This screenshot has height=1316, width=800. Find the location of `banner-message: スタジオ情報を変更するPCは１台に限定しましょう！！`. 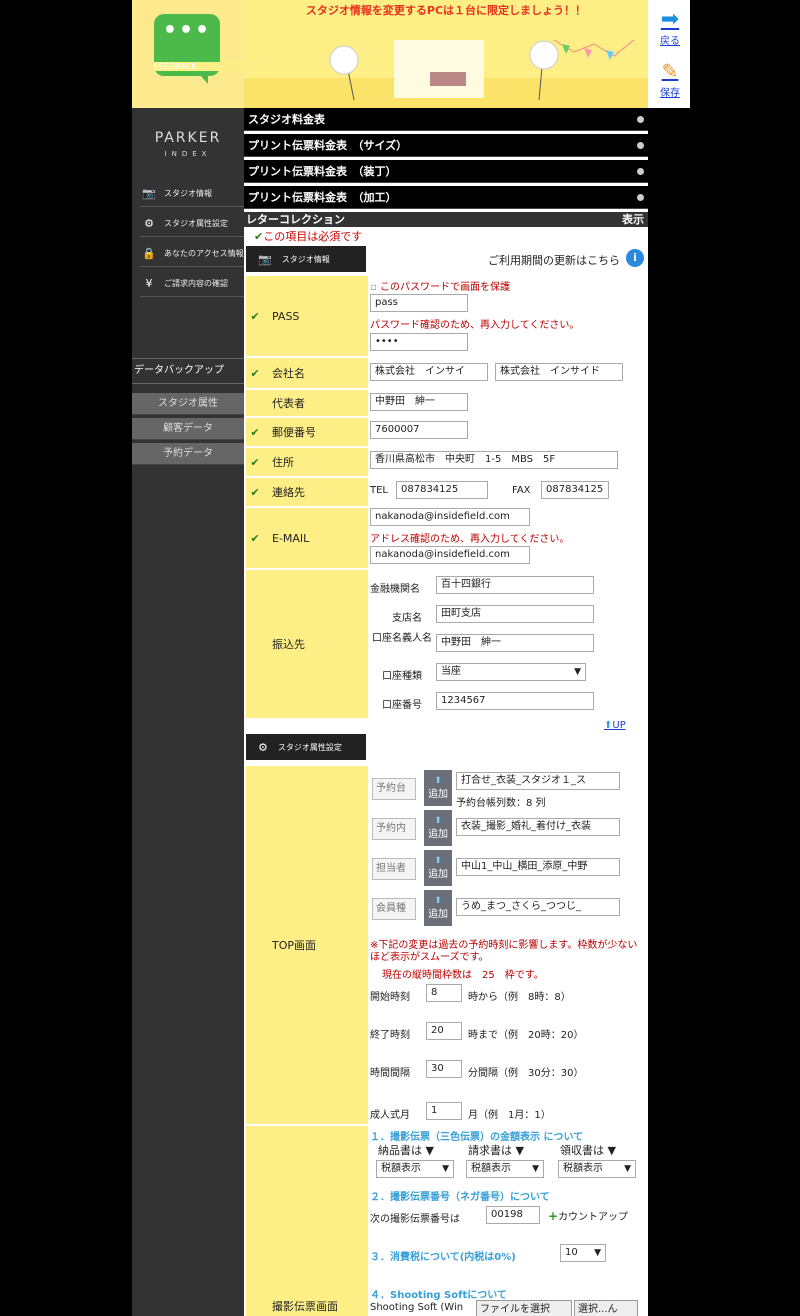

banner-message: スタジオ情報を変更するPCは１台に限定しましょう！！ is located at coordinates (446, 10).